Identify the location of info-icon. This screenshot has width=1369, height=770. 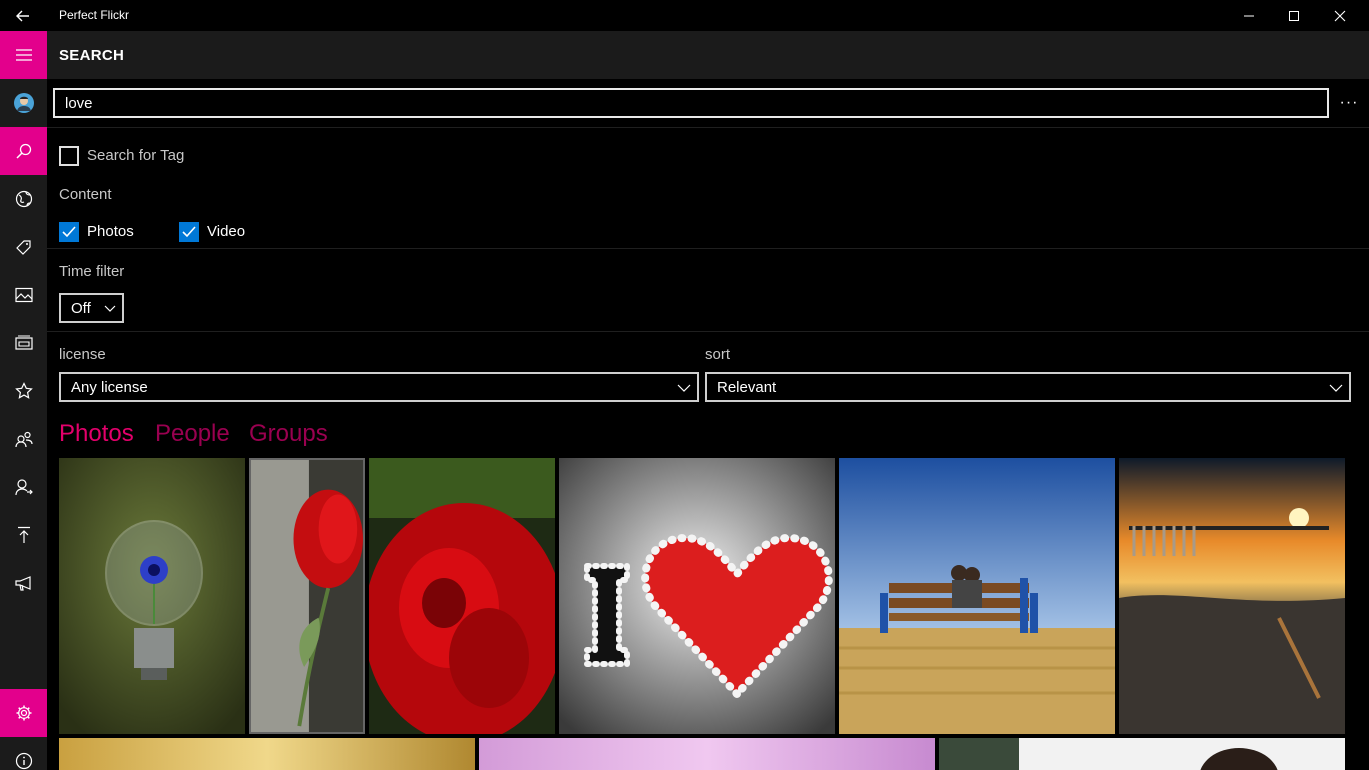
(23, 761).